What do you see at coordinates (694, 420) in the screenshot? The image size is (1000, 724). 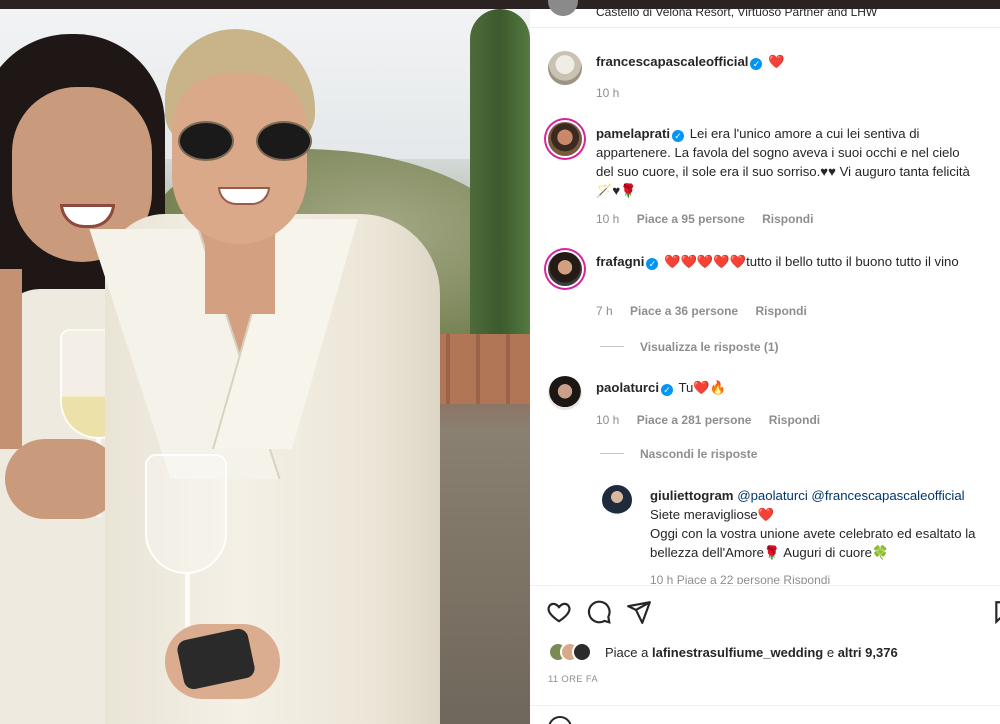 I see `comment-likes: Piace a 281 persone` at bounding box center [694, 420].